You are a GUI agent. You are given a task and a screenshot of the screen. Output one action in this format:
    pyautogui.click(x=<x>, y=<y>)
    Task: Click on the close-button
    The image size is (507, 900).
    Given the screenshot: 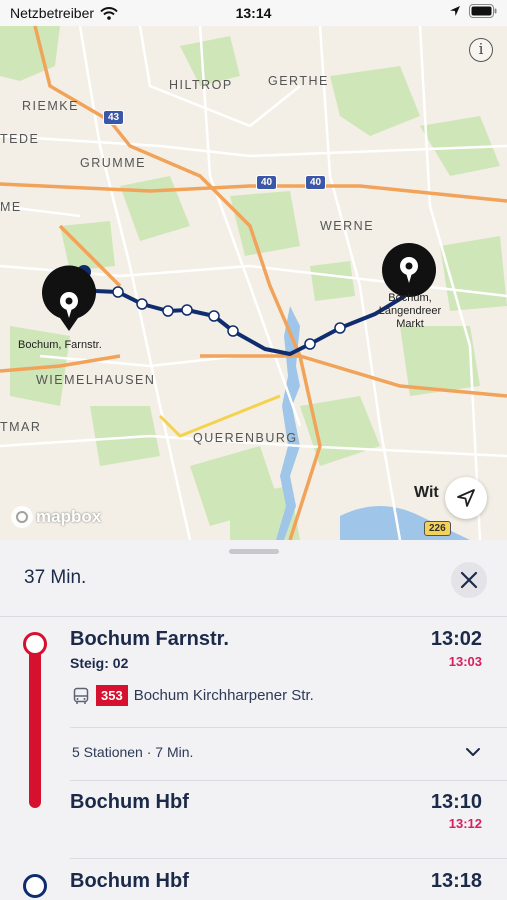 What is the action you would take?
    pyautogui.click(x=469, y=580)
    